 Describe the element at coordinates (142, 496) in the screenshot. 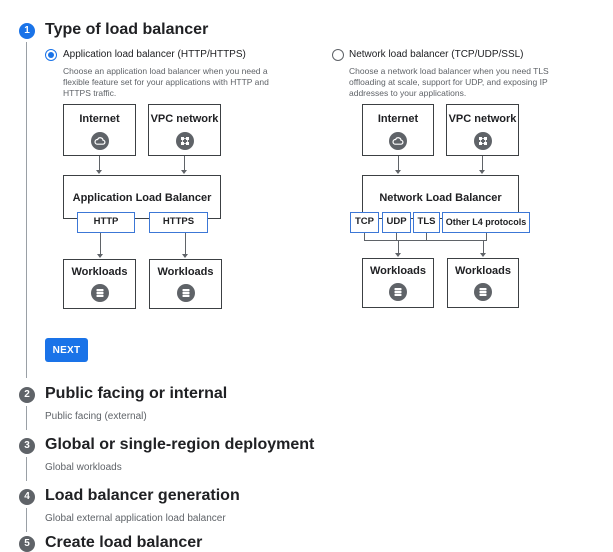

I see `step-4-title: Load balancer generation` at that location.